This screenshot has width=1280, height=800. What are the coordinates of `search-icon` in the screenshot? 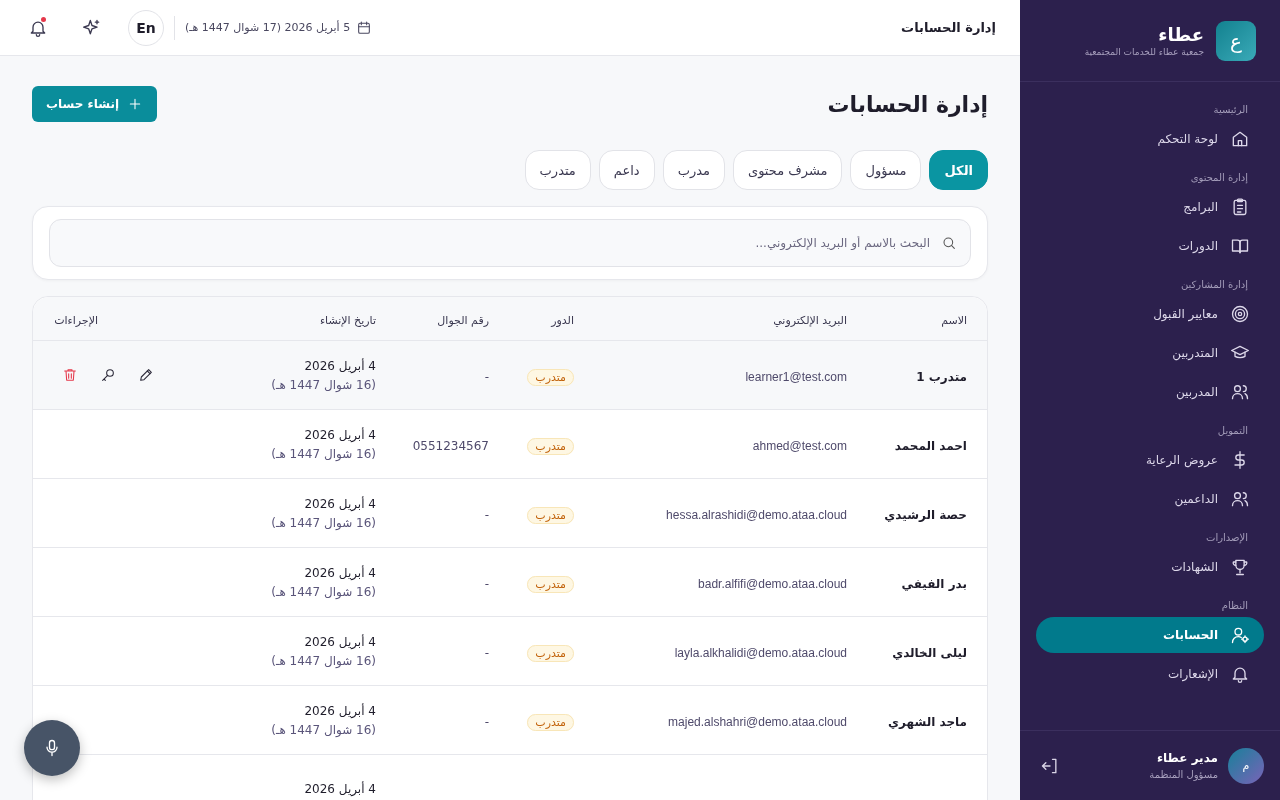 It's located at (949, 243).